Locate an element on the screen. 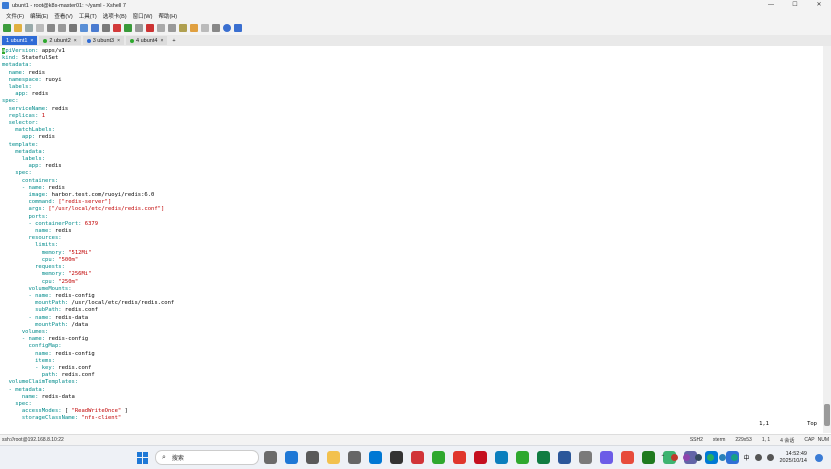  menu-help: 帮助(H) is located at coordinates (167, 16).